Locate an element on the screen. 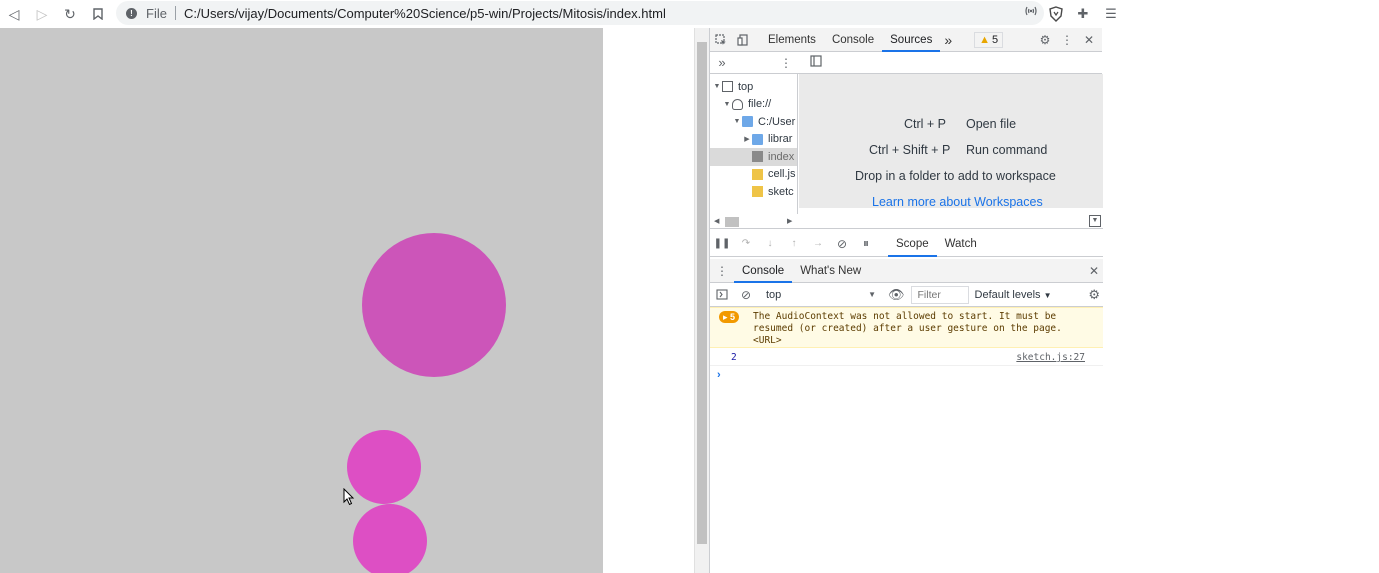  step-over-icon: ↷ is located at coordinates (746, 243).